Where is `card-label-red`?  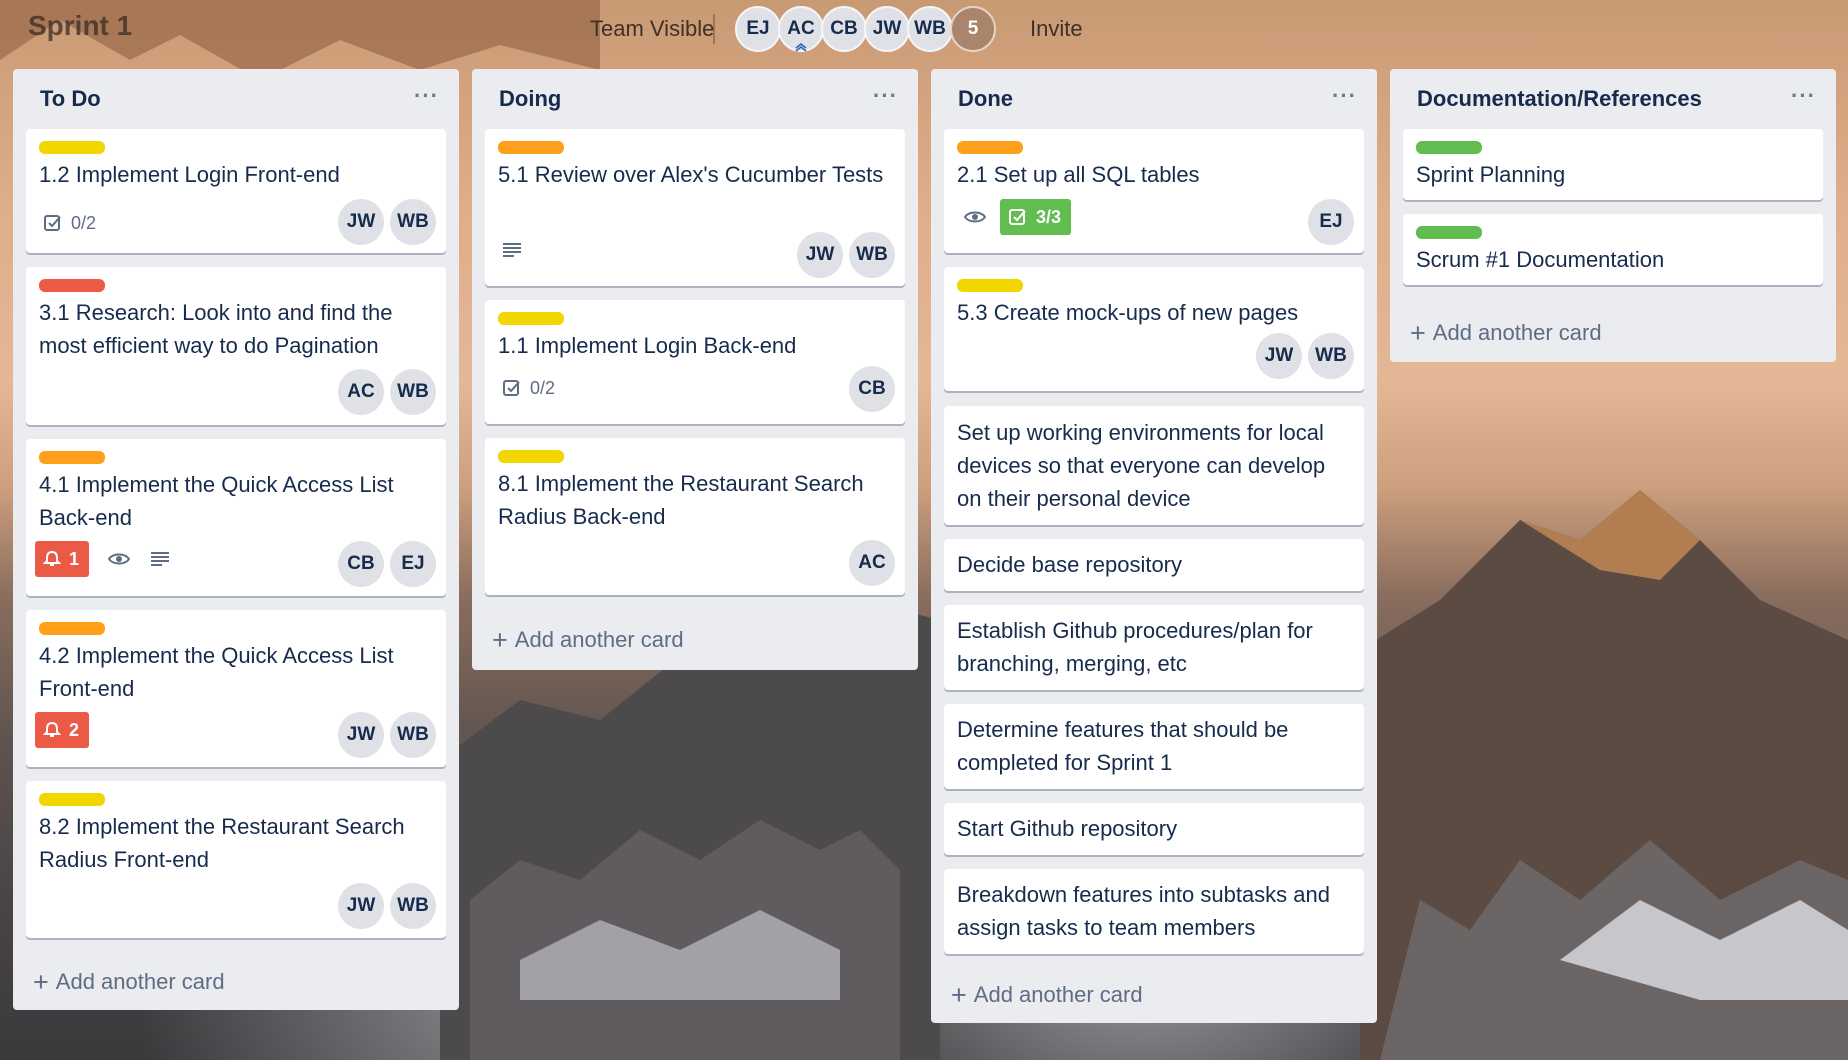 card-label-red is located at coordinates (72, 285).